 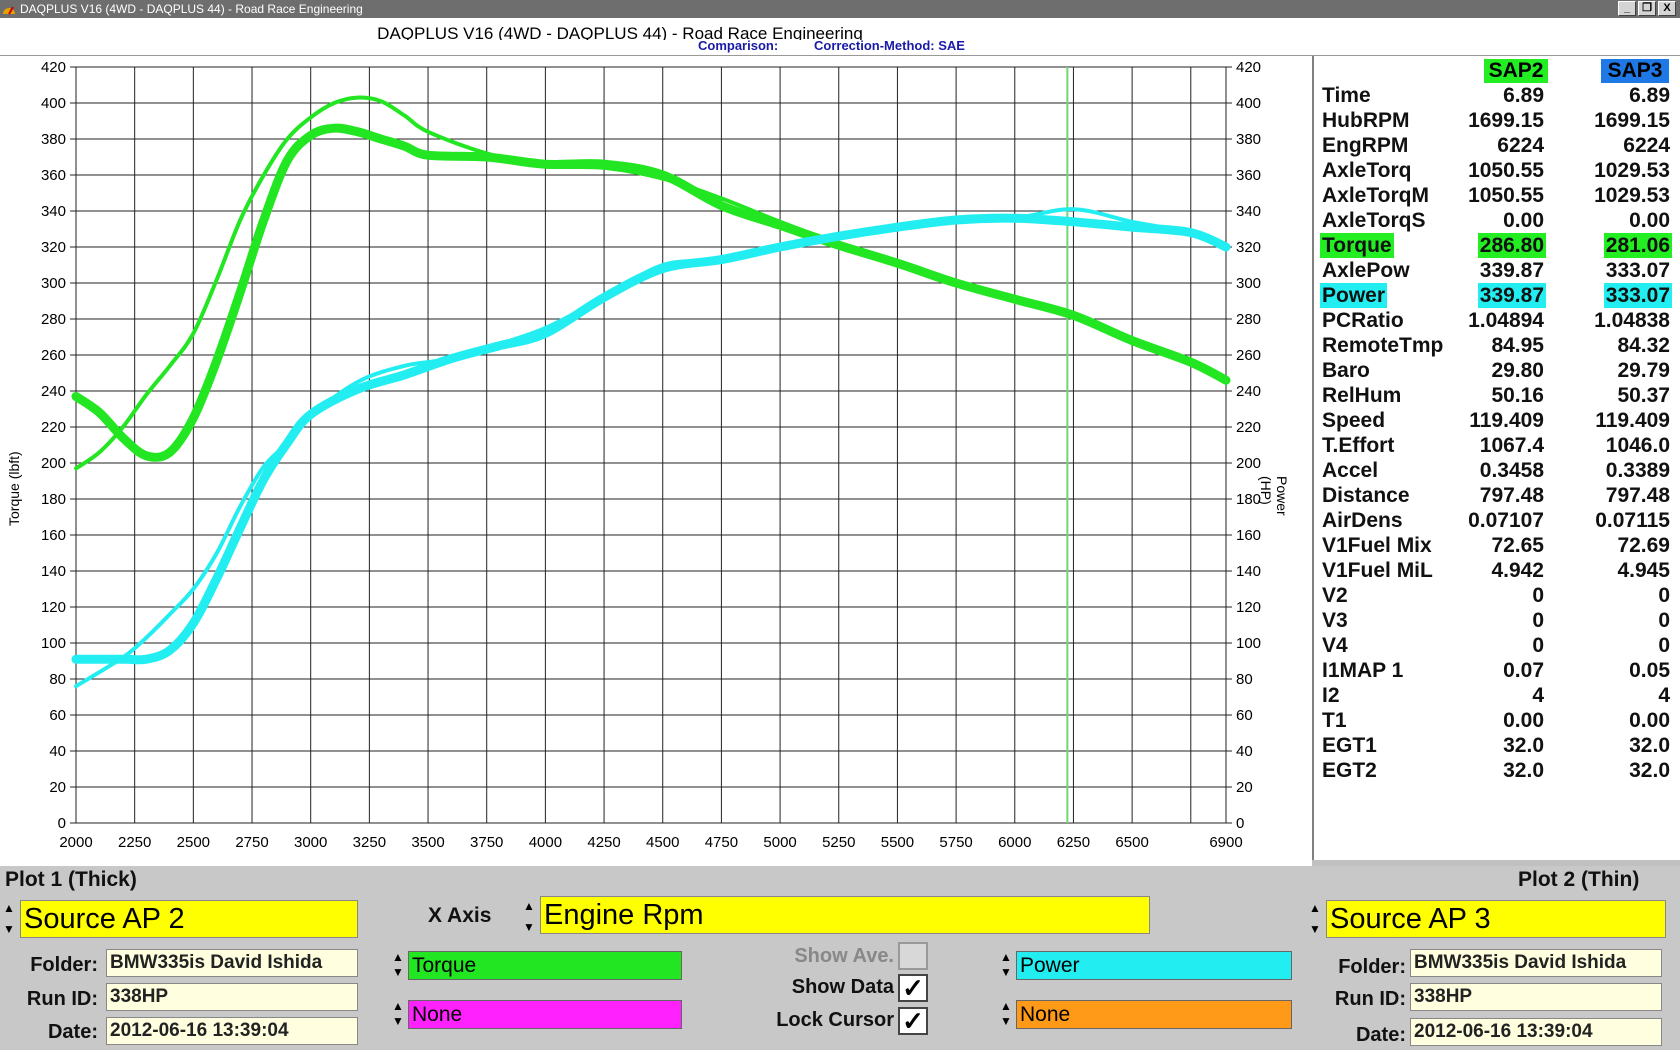 What do you see at coordinates (1370, 999) in the screenshot?
I see `runid2-label: Run ID:` at bounding box center [1370, 999].